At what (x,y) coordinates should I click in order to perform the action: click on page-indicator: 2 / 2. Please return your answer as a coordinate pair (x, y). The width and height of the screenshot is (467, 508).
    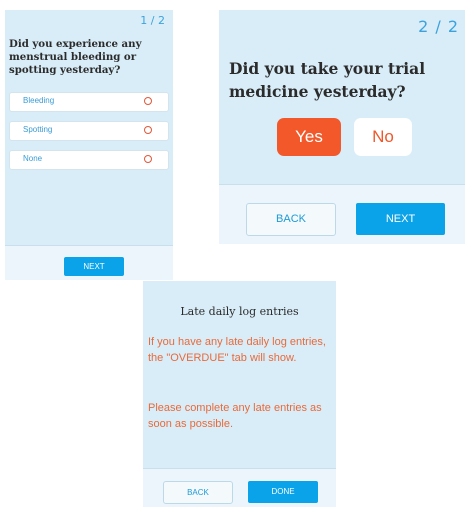
    Looking at the image, I should click on (438, 26).